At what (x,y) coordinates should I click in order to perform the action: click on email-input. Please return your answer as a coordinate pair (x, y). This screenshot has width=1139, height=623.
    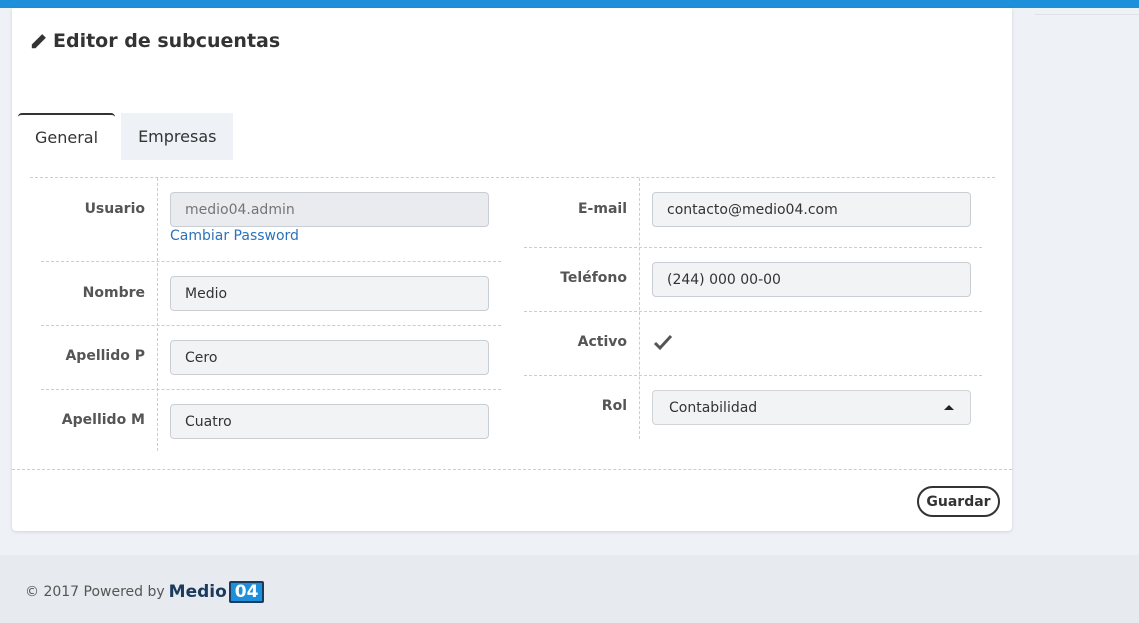
    Looking at the image, I should click on (811, 209).